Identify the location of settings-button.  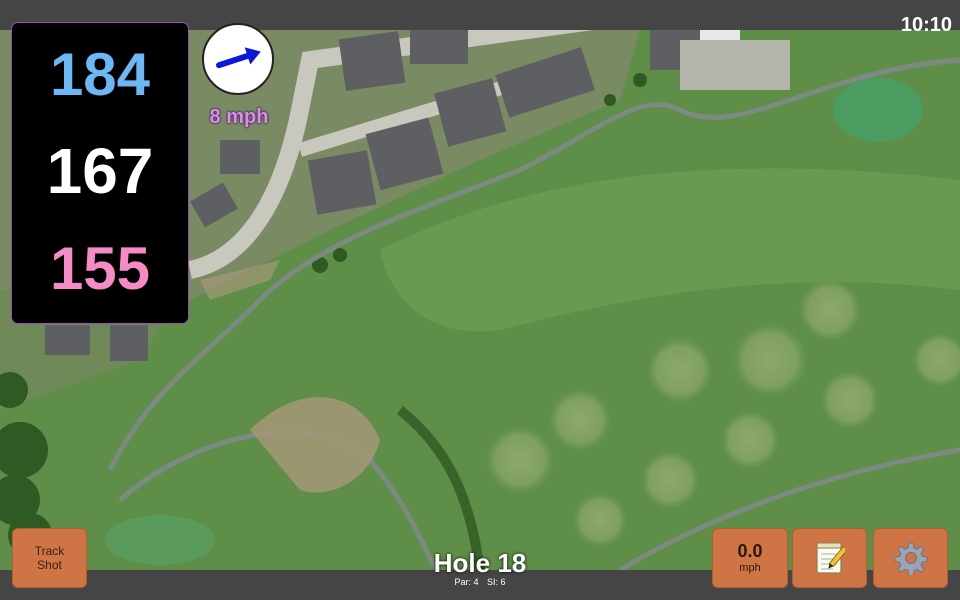
(910, 558).